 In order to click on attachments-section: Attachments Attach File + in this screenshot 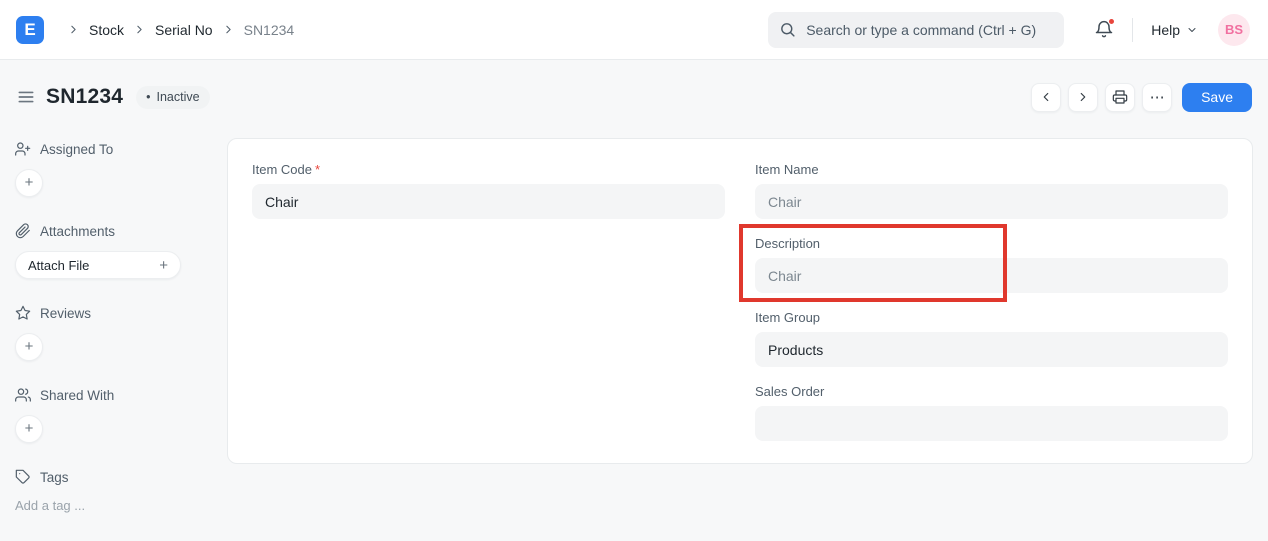, I will do `click(113, 251)`.